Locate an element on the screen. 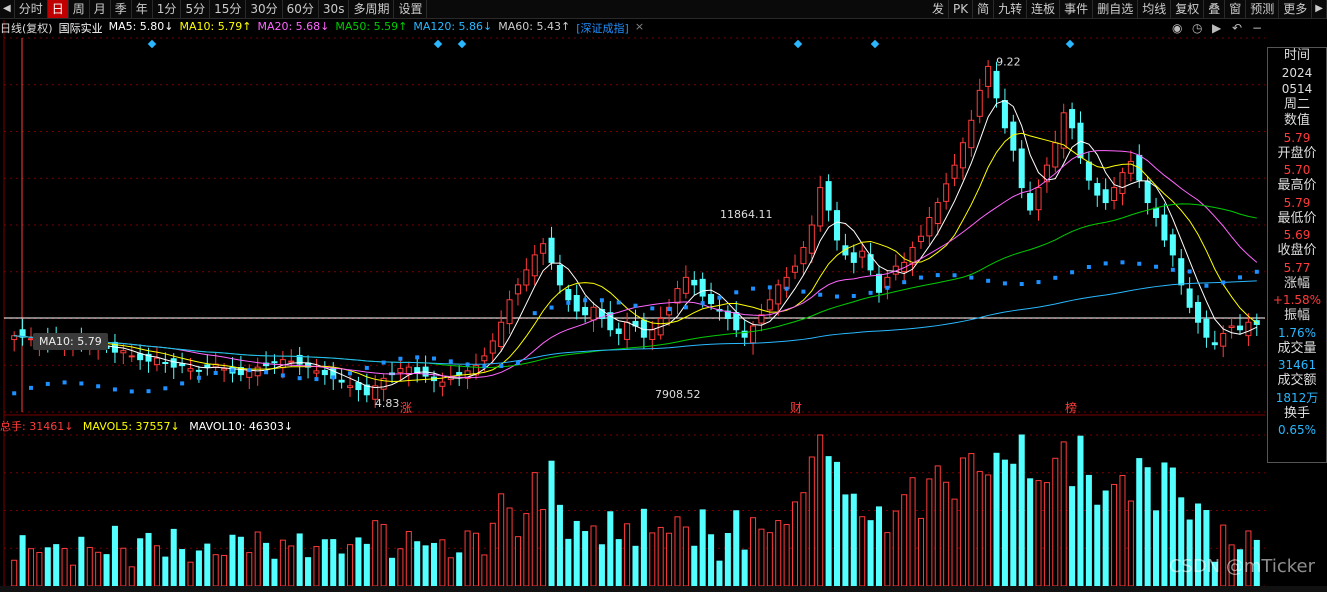 This screenshot has height=592, width=1327. toolbar-left: ◀ 分时日周月季年 1分 5分 15分 30分 60分 30s 多周期 设置 is located at coordinates (464, 9).